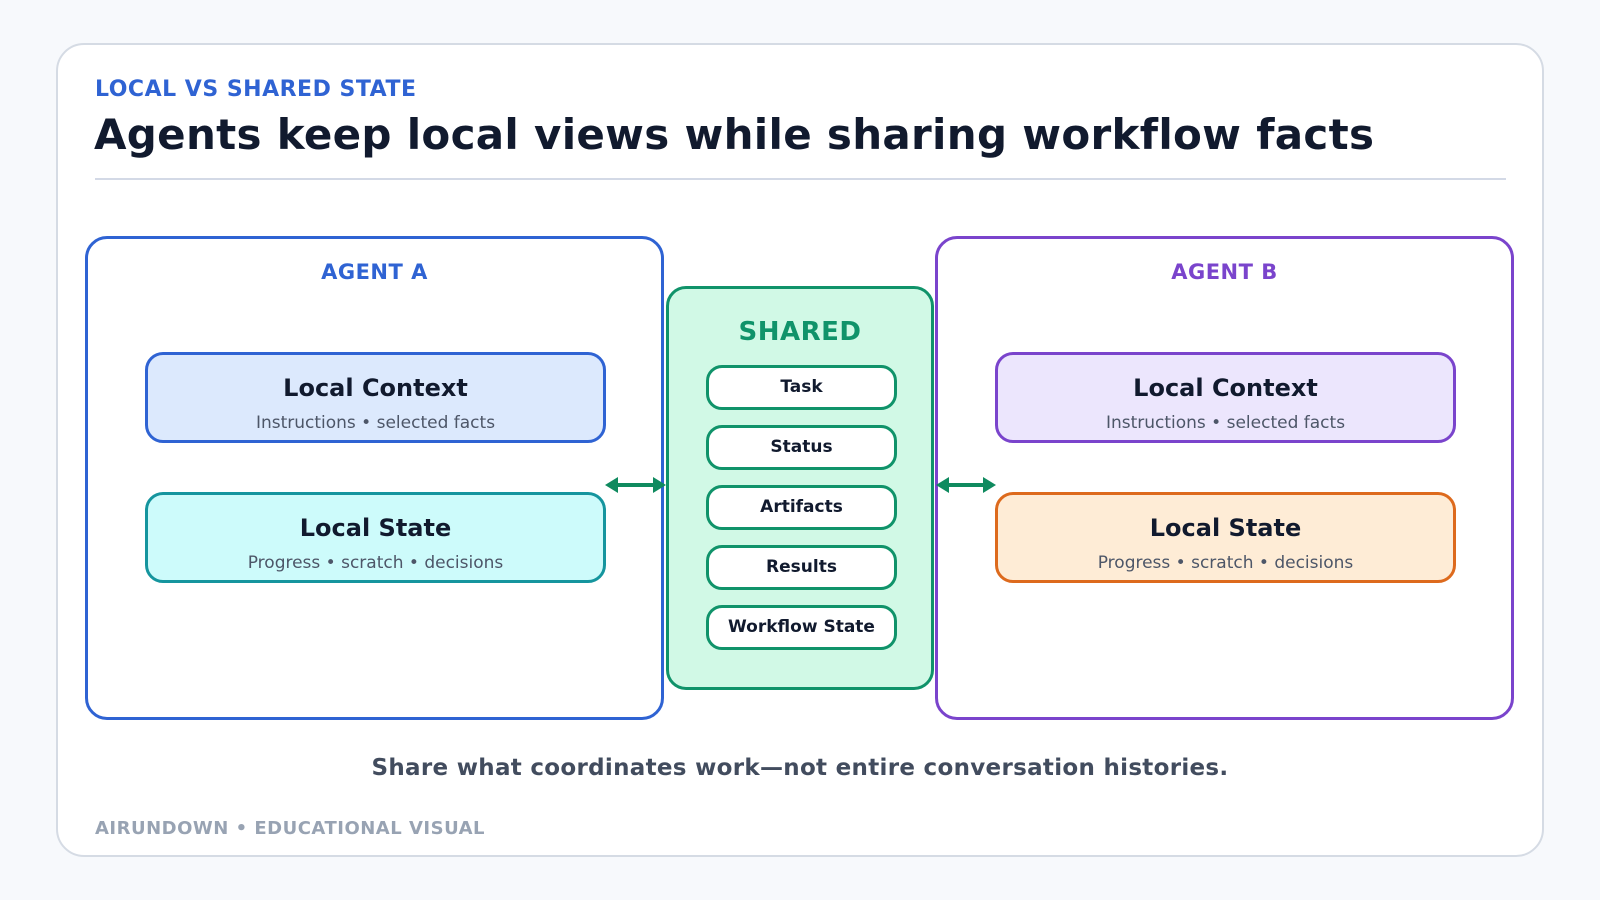 This screenshot has width=1600, height=900. I want to click on arrow-agent-a-shared, so click(635, 485).